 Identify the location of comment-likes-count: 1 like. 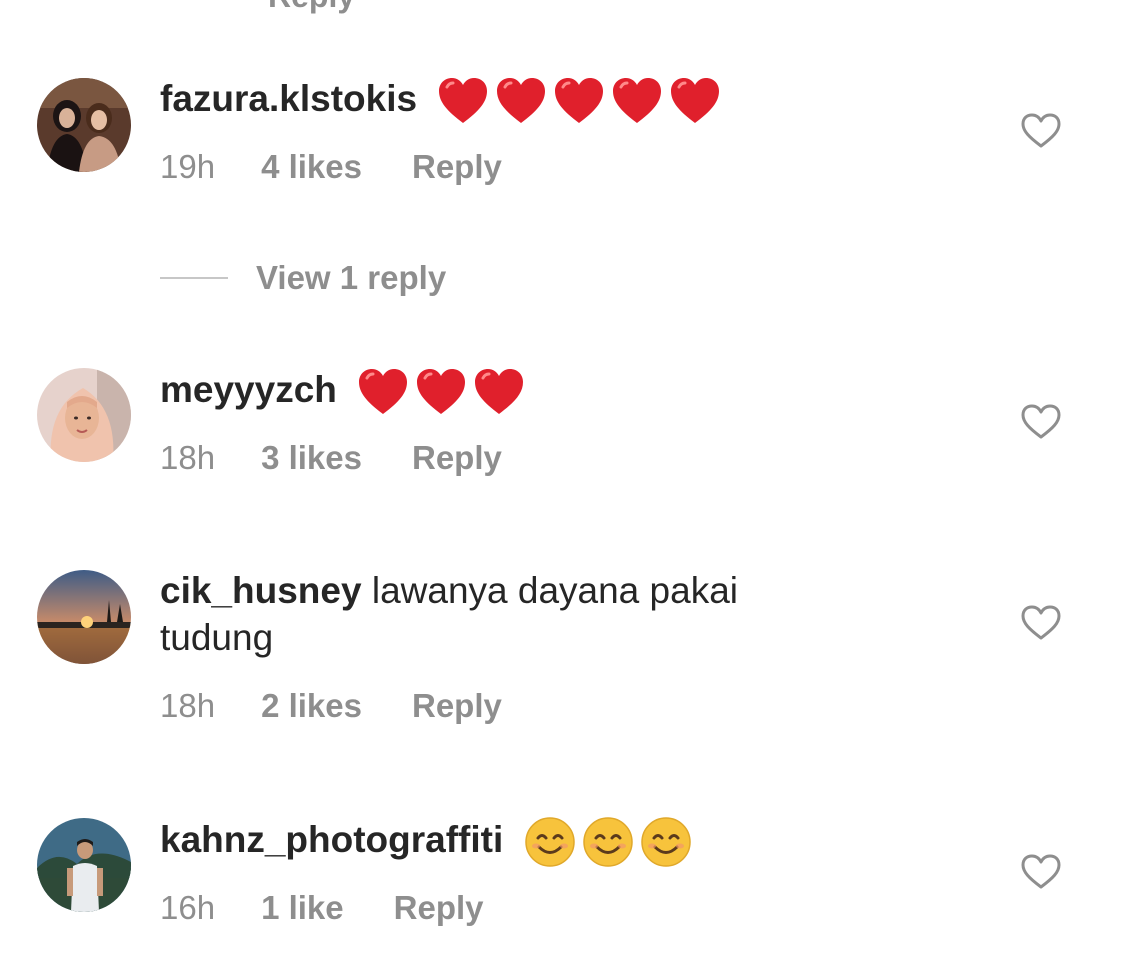
(302, 908).